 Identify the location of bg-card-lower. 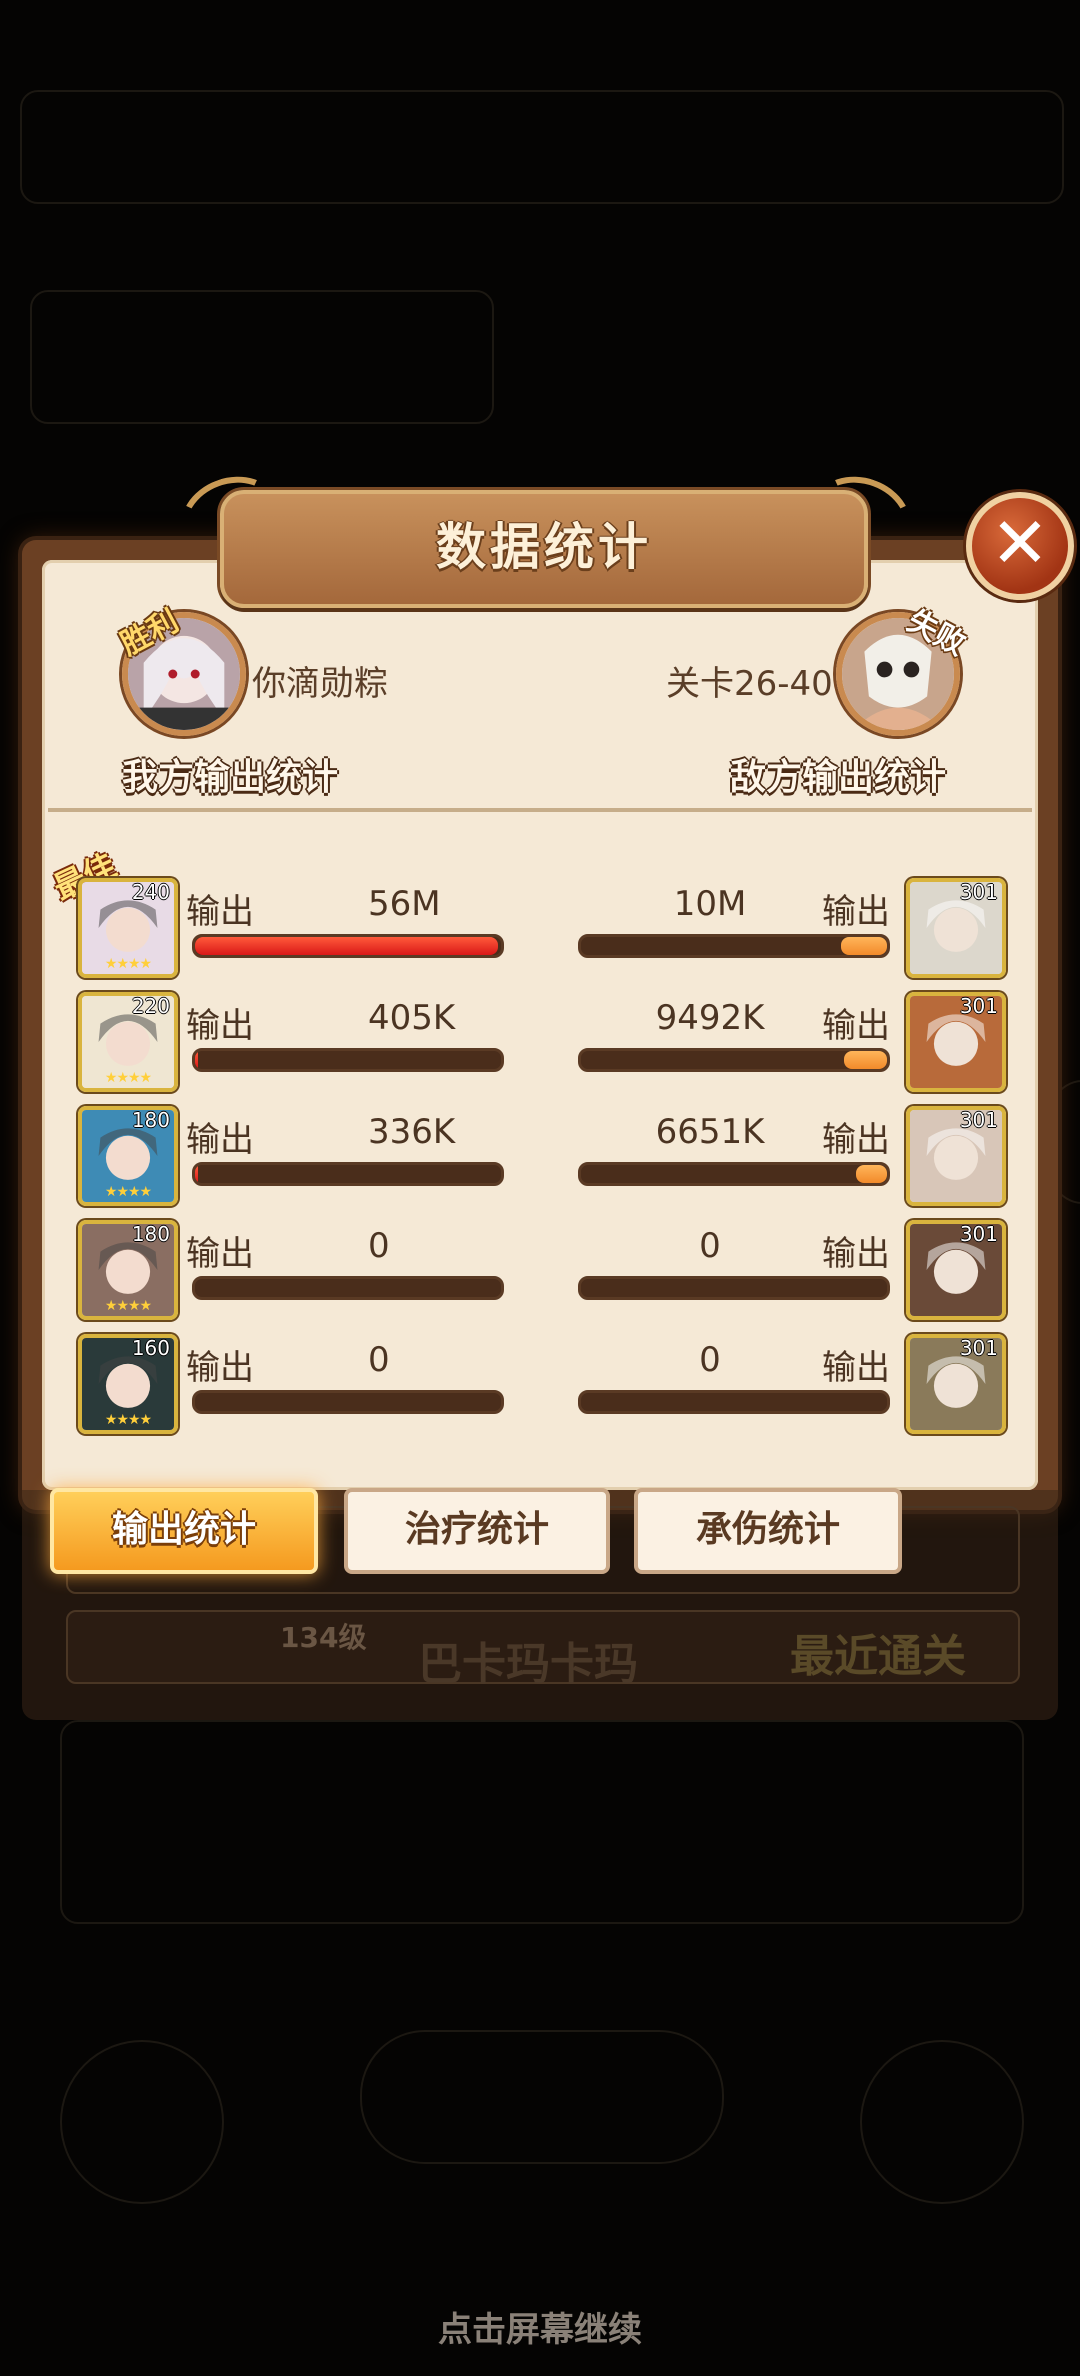
(542, 1822).